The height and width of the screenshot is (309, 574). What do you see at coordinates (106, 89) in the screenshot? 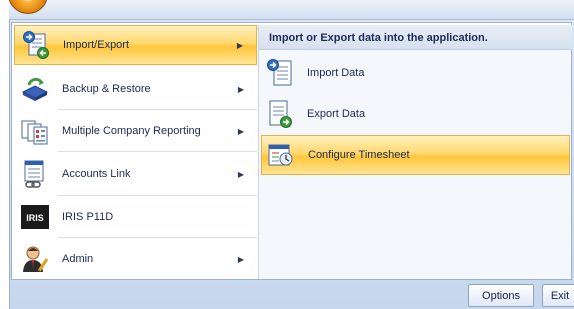
I see `menu-item-label: Backup & Restore` at bounding box center [106, 89].